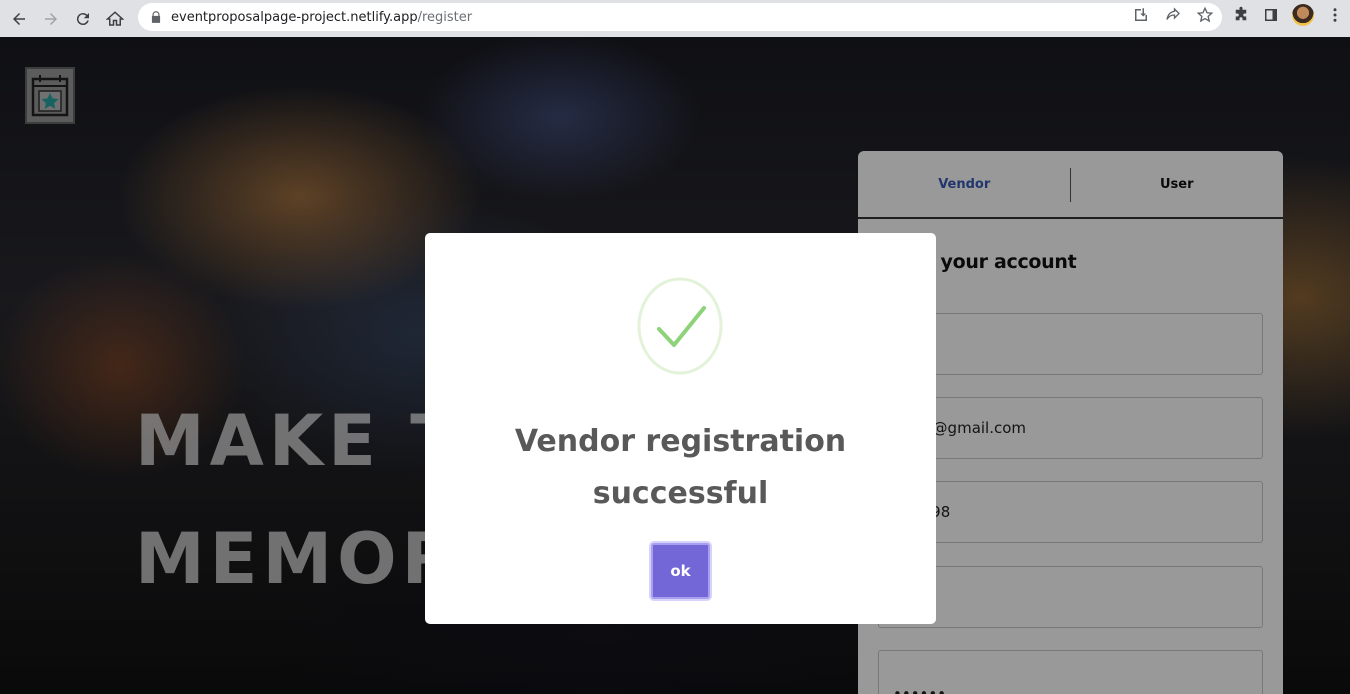 This screenshot has height=694, width=1350. I want to click on home-button, so click(115, 19).